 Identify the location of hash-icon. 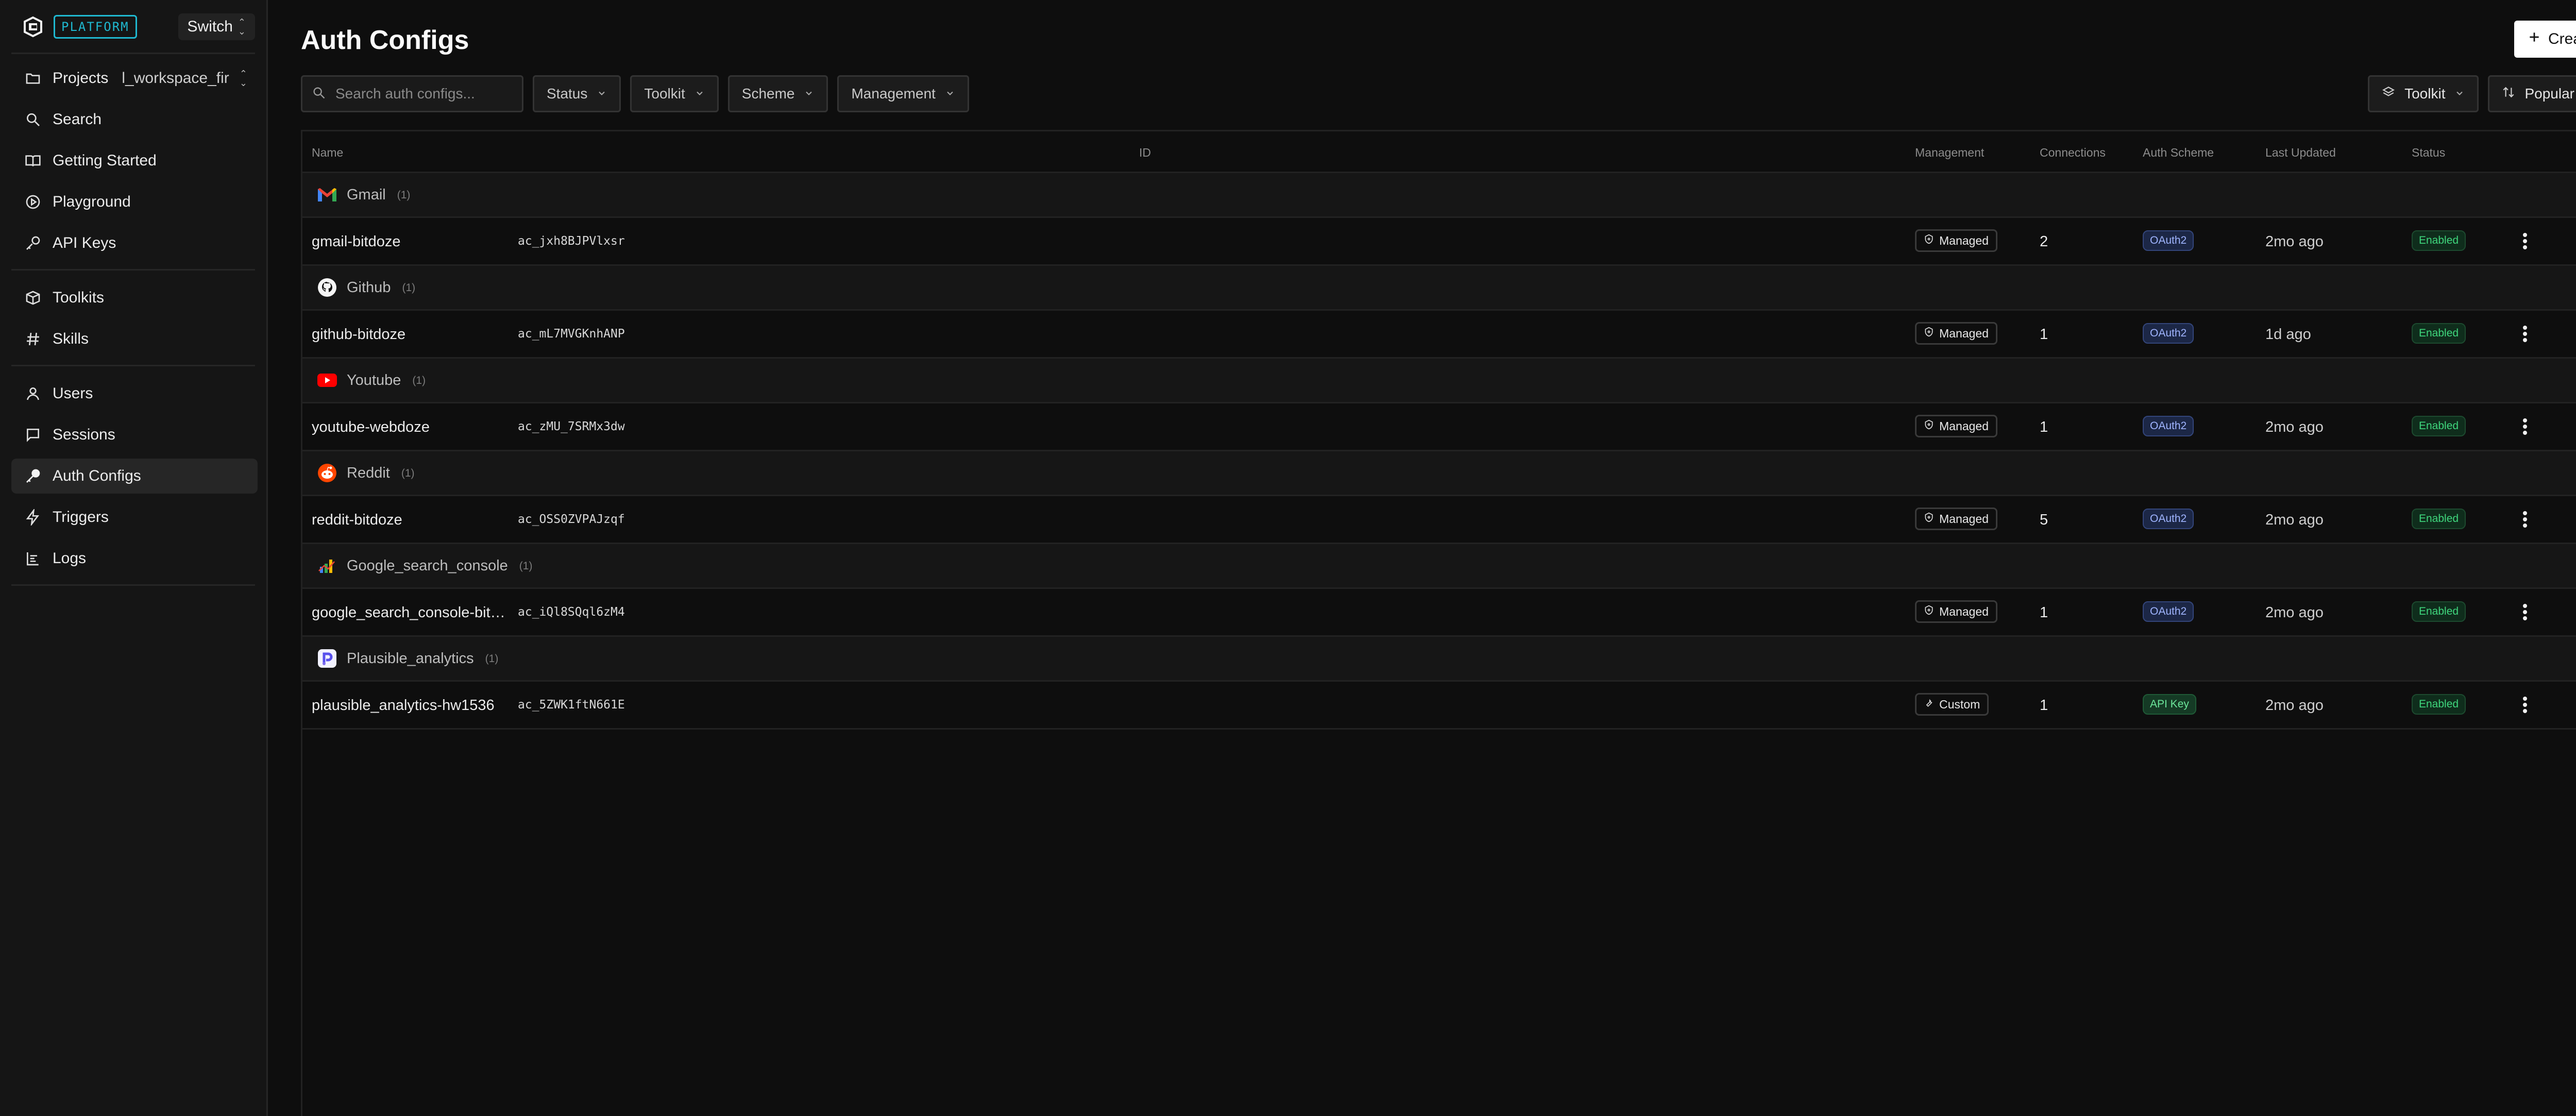
(33, 339).